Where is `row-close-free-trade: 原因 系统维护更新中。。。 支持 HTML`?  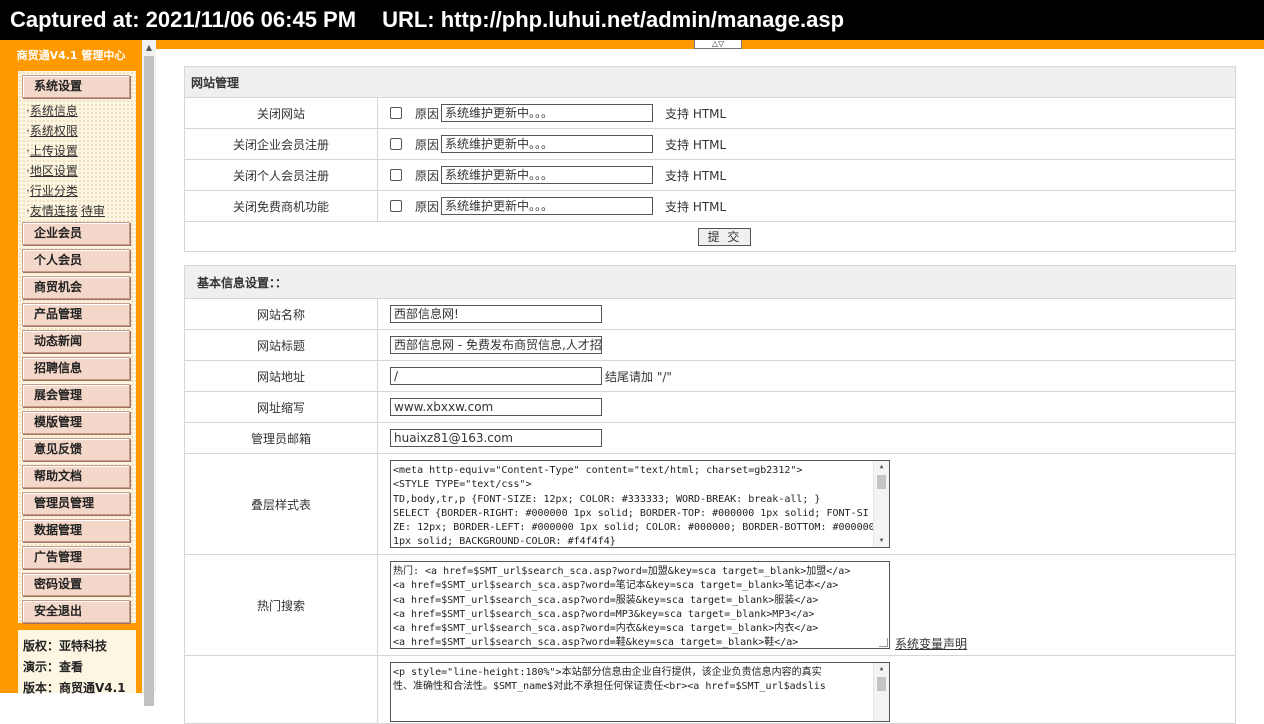
row-close-free-trade: 原因 系统维护更新中。。。 支持 HTML is located at coordinates (806, 206).